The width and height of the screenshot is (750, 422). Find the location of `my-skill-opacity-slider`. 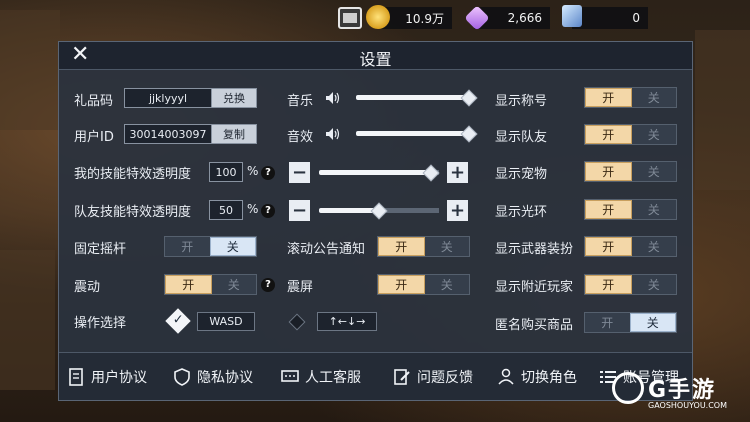

my-skill-opacity-slider is located at coordinates (379, 172).